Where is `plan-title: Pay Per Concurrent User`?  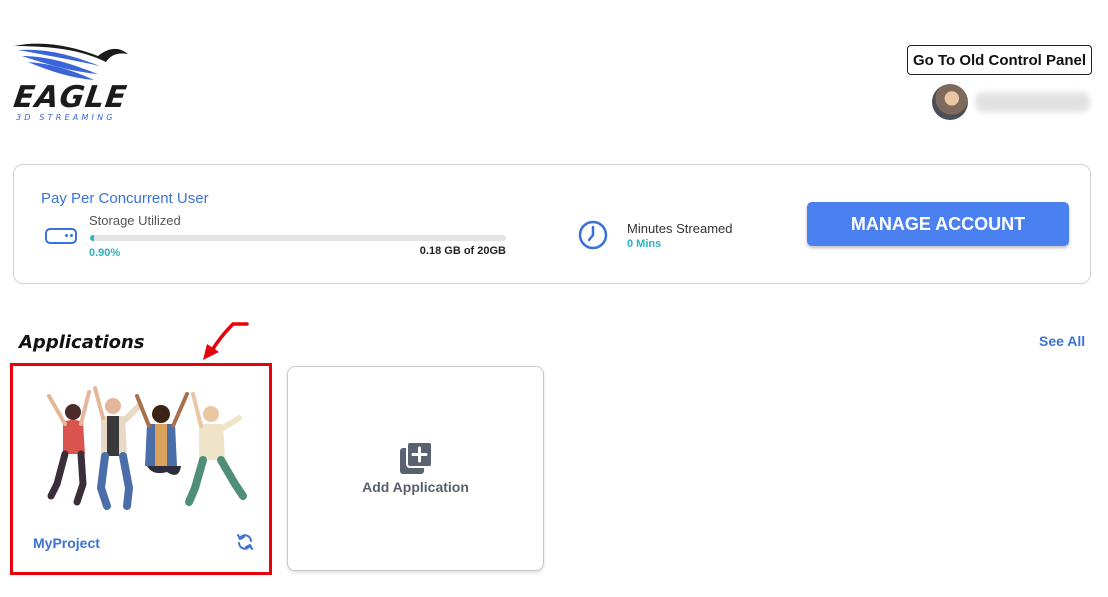
plan-title: Pay Per Concurrent User is located at coordinates (125, 198).